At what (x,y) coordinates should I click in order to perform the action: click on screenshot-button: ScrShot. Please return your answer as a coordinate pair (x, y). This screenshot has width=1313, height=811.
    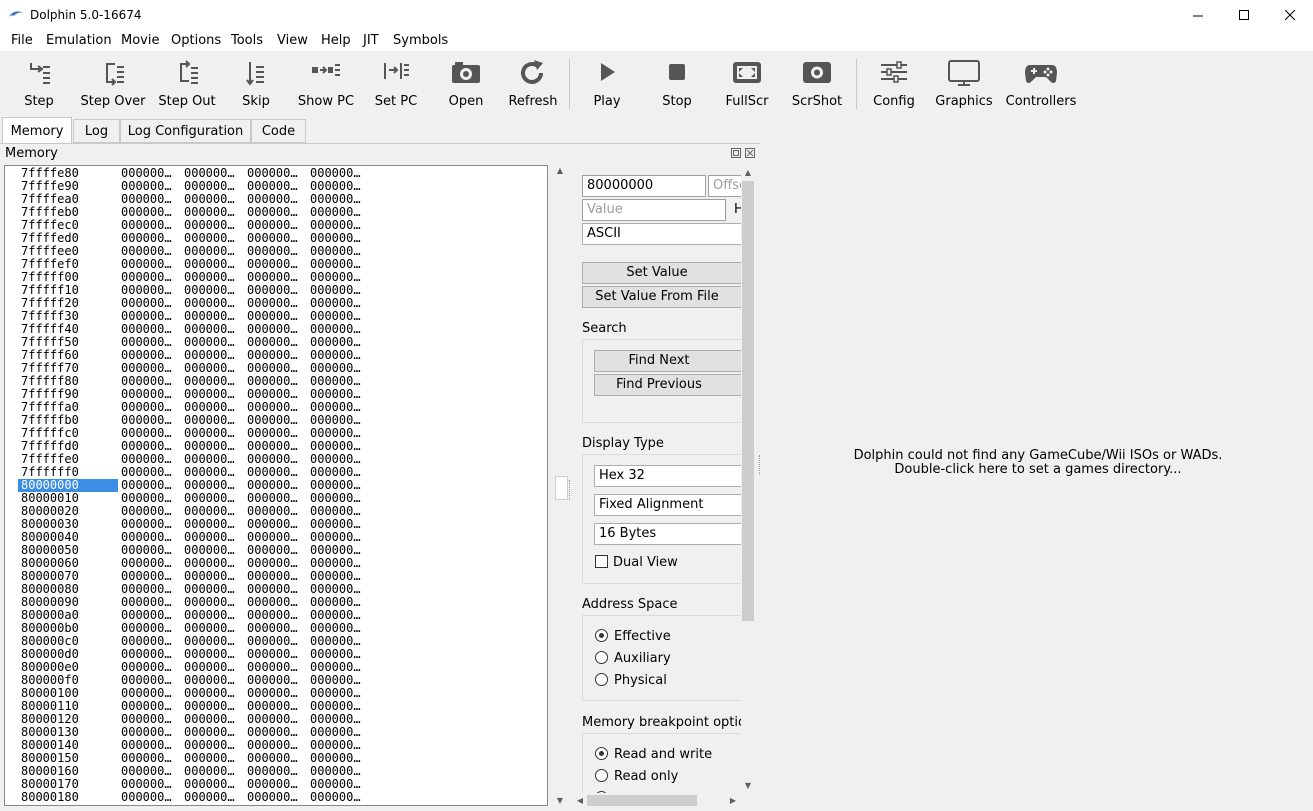
    Looking at the image, I should click on (817, 83).